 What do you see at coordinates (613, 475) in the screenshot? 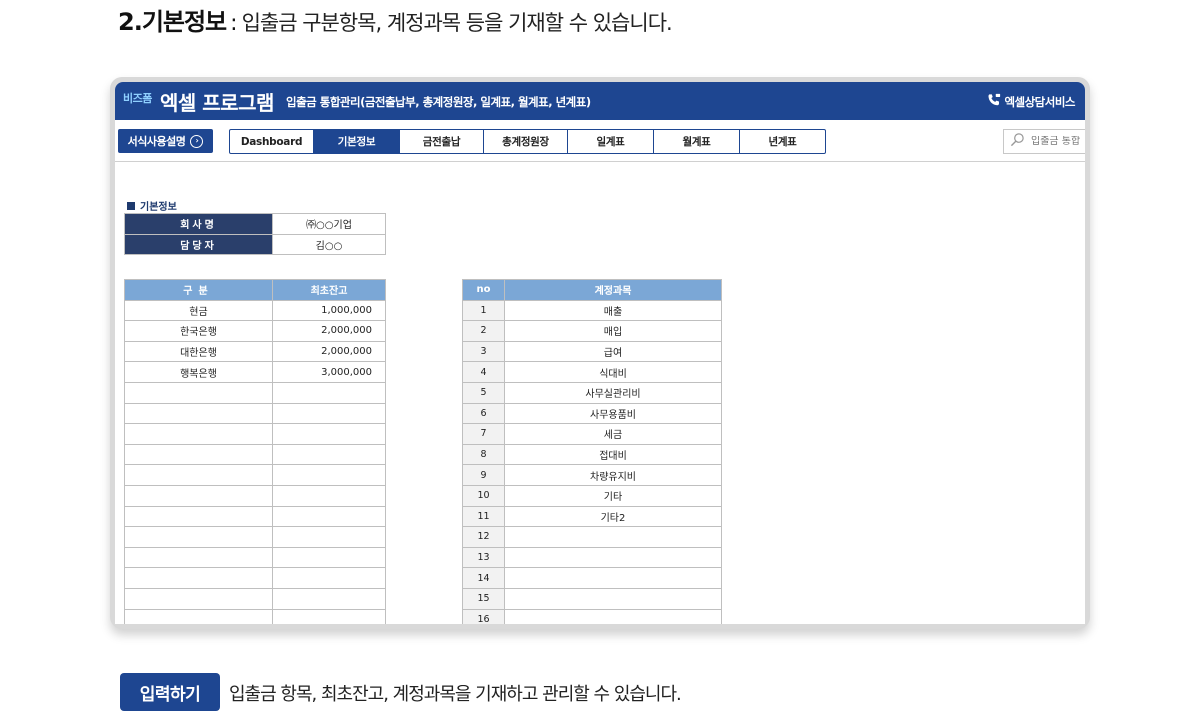
I see `account-name-cell: 차량유지비` at bounding box center [613, 475].